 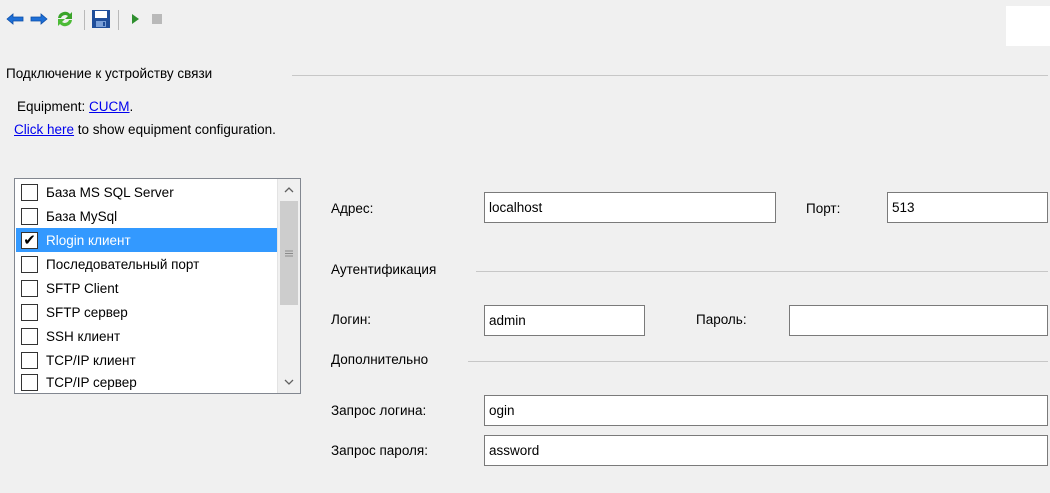 I want to click on toolbar, so click(x=525, y=23).